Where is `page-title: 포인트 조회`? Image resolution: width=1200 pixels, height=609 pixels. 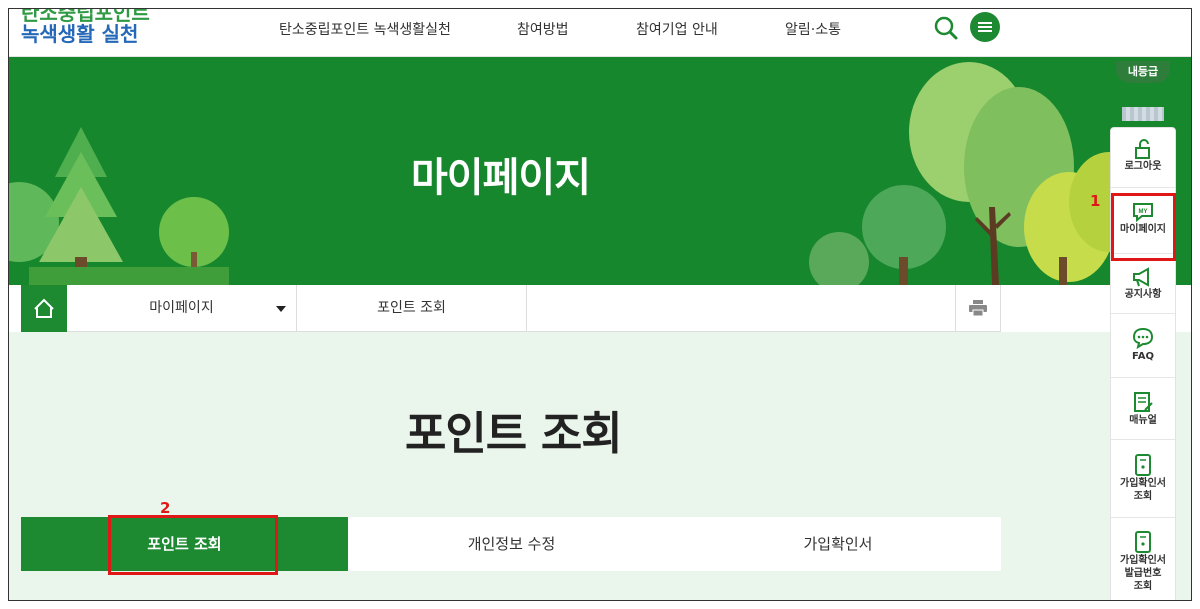
page-title: 포인트 조회 is located at coordinates (514, 433).